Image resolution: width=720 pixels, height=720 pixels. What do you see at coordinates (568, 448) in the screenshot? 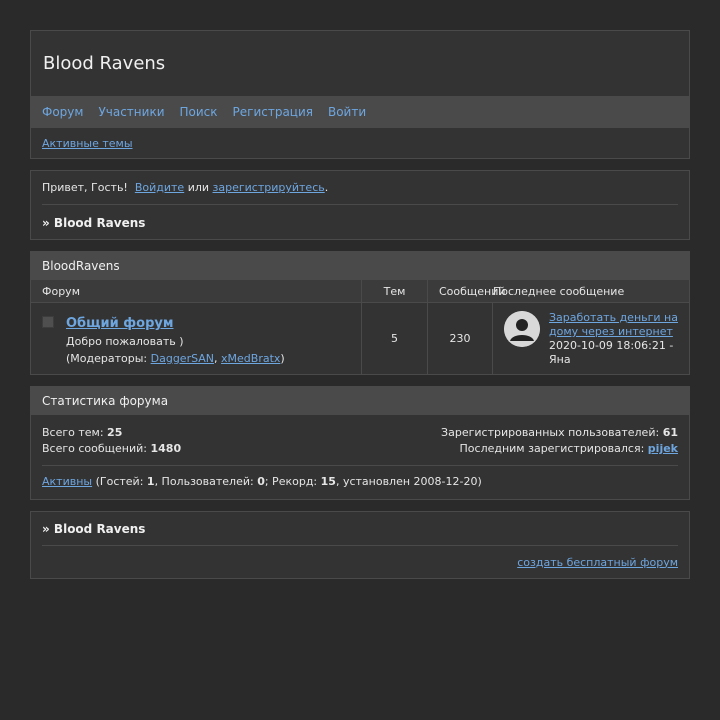
I see `last-registered: Последним зарегистрировался: pijek` at bounding box center [568, 448].